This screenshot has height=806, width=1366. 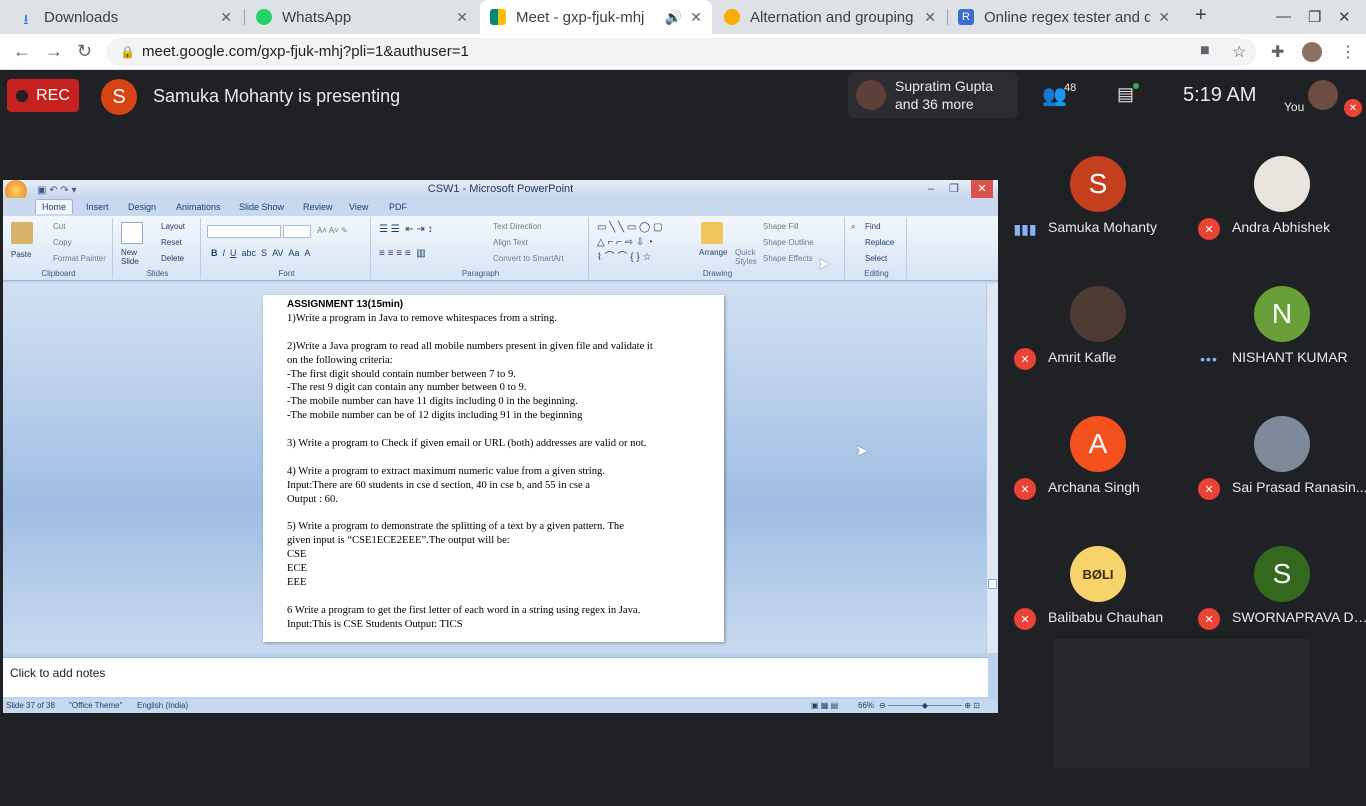 I want to click on participant-tile: A ✕ Archana Singh, so click(x=1098, y=481).